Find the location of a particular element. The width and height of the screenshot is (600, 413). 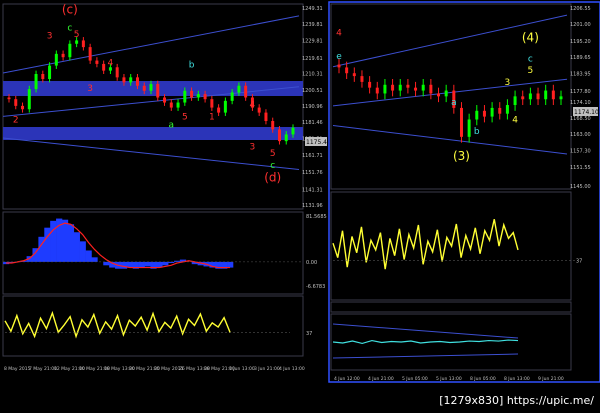

right-time-tick: 4 Jun 21:00 is located at coordinates (381, 379).